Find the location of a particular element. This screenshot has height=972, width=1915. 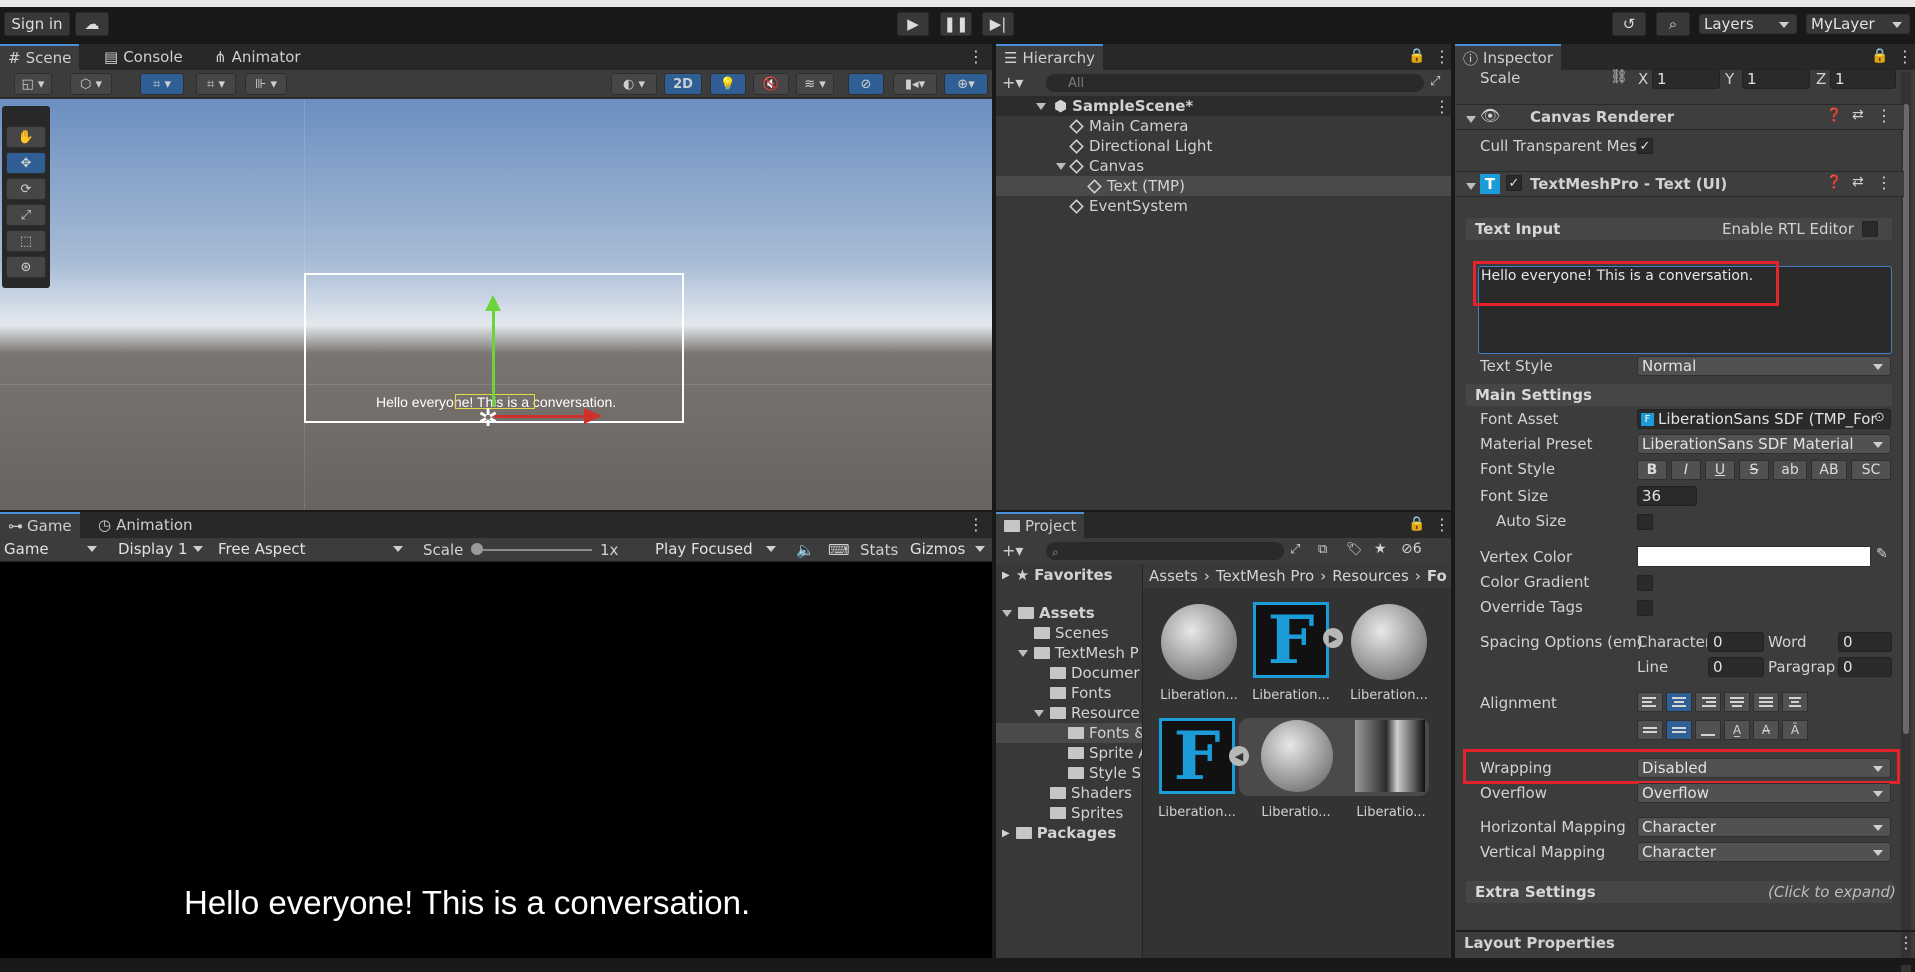

search-button: ⌕ is located at coordinates (1673, 24).